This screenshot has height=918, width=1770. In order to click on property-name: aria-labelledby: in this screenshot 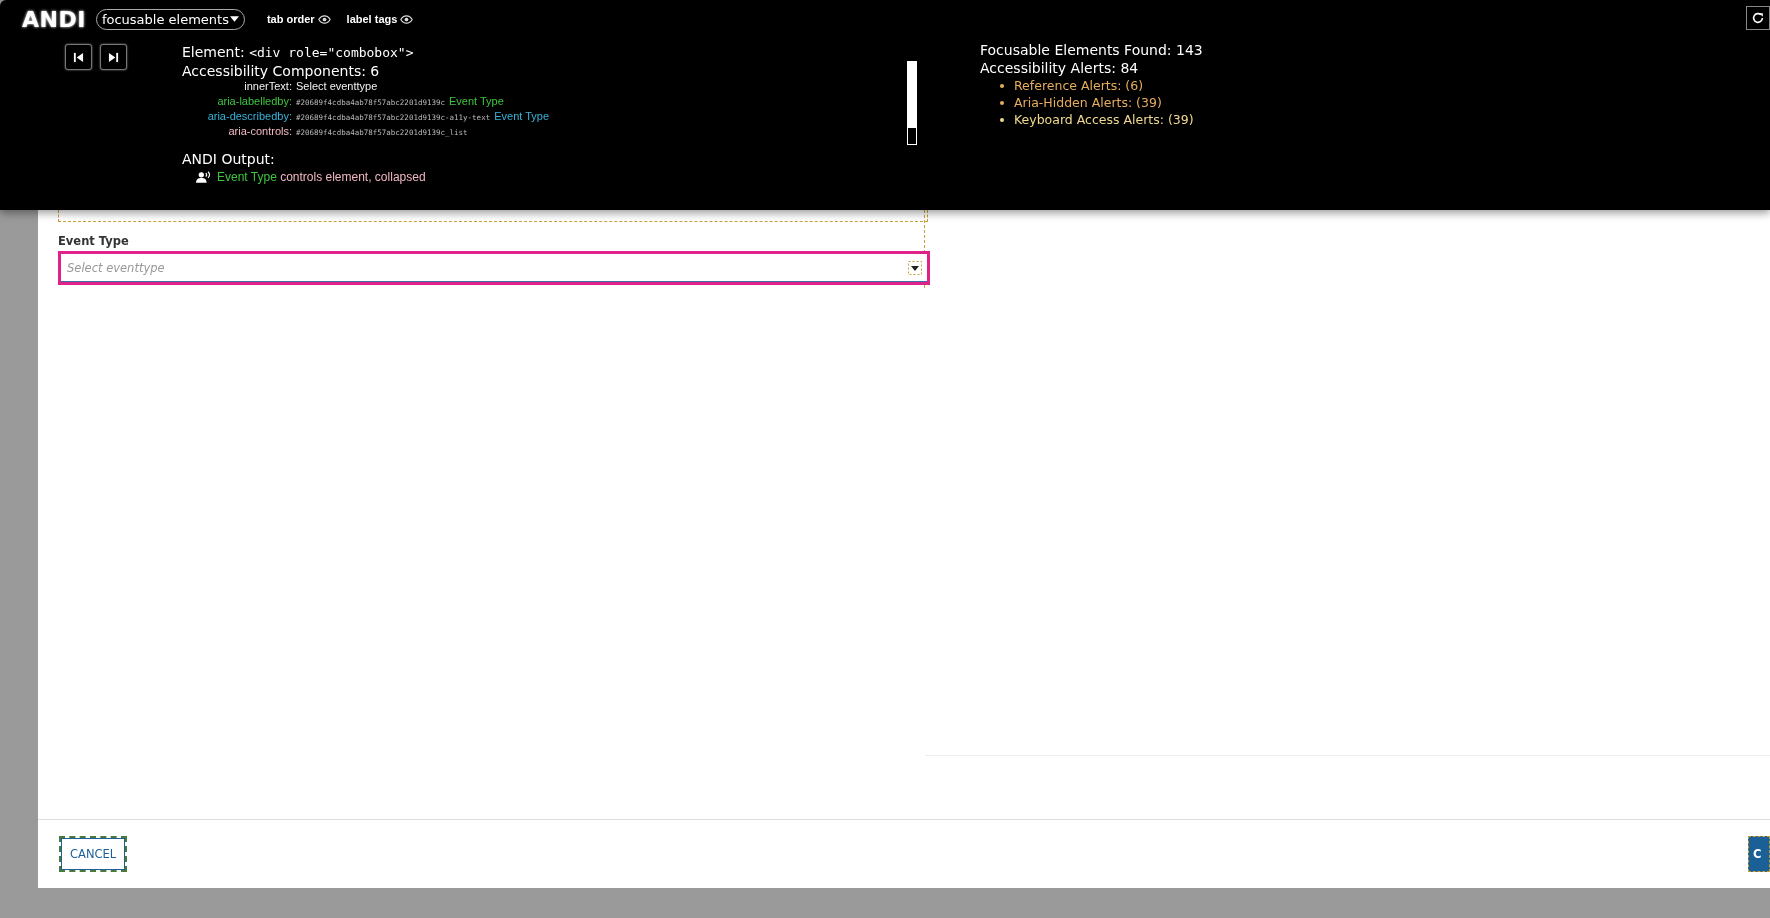, I will do `click(254, 101)`.